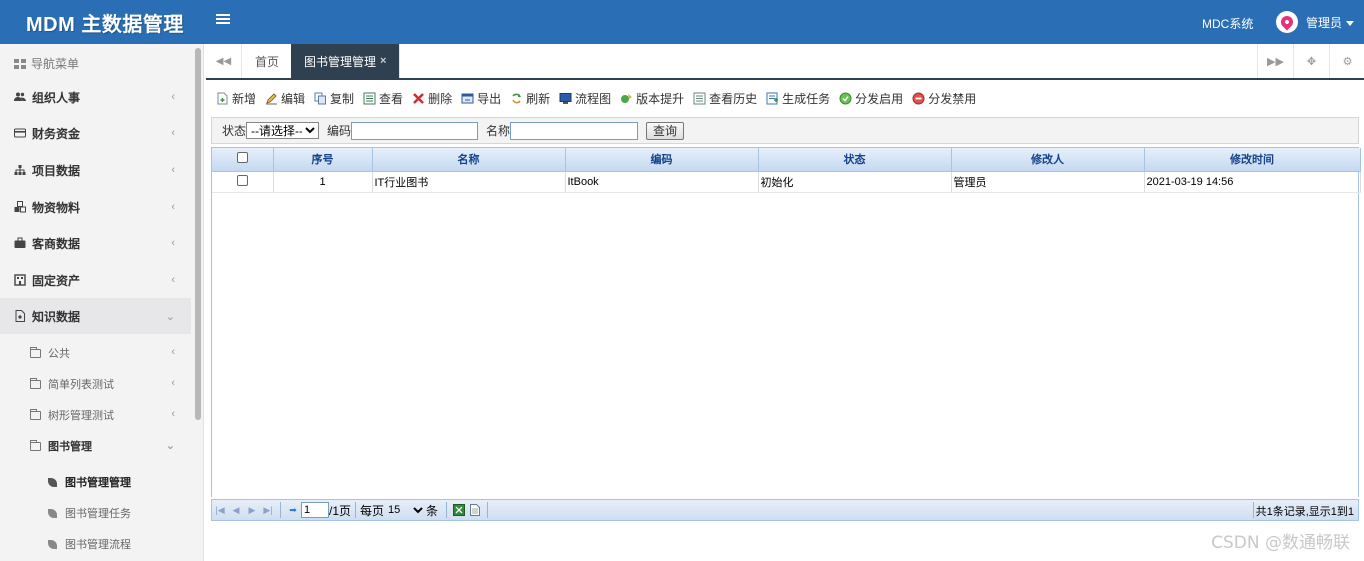 This screenshot has width=1364, height=561. What do you see at coordinates (1227, 23) in the screenshot?
I see `system-switch-link: MDC系统` at bounding box center [1227, 23].